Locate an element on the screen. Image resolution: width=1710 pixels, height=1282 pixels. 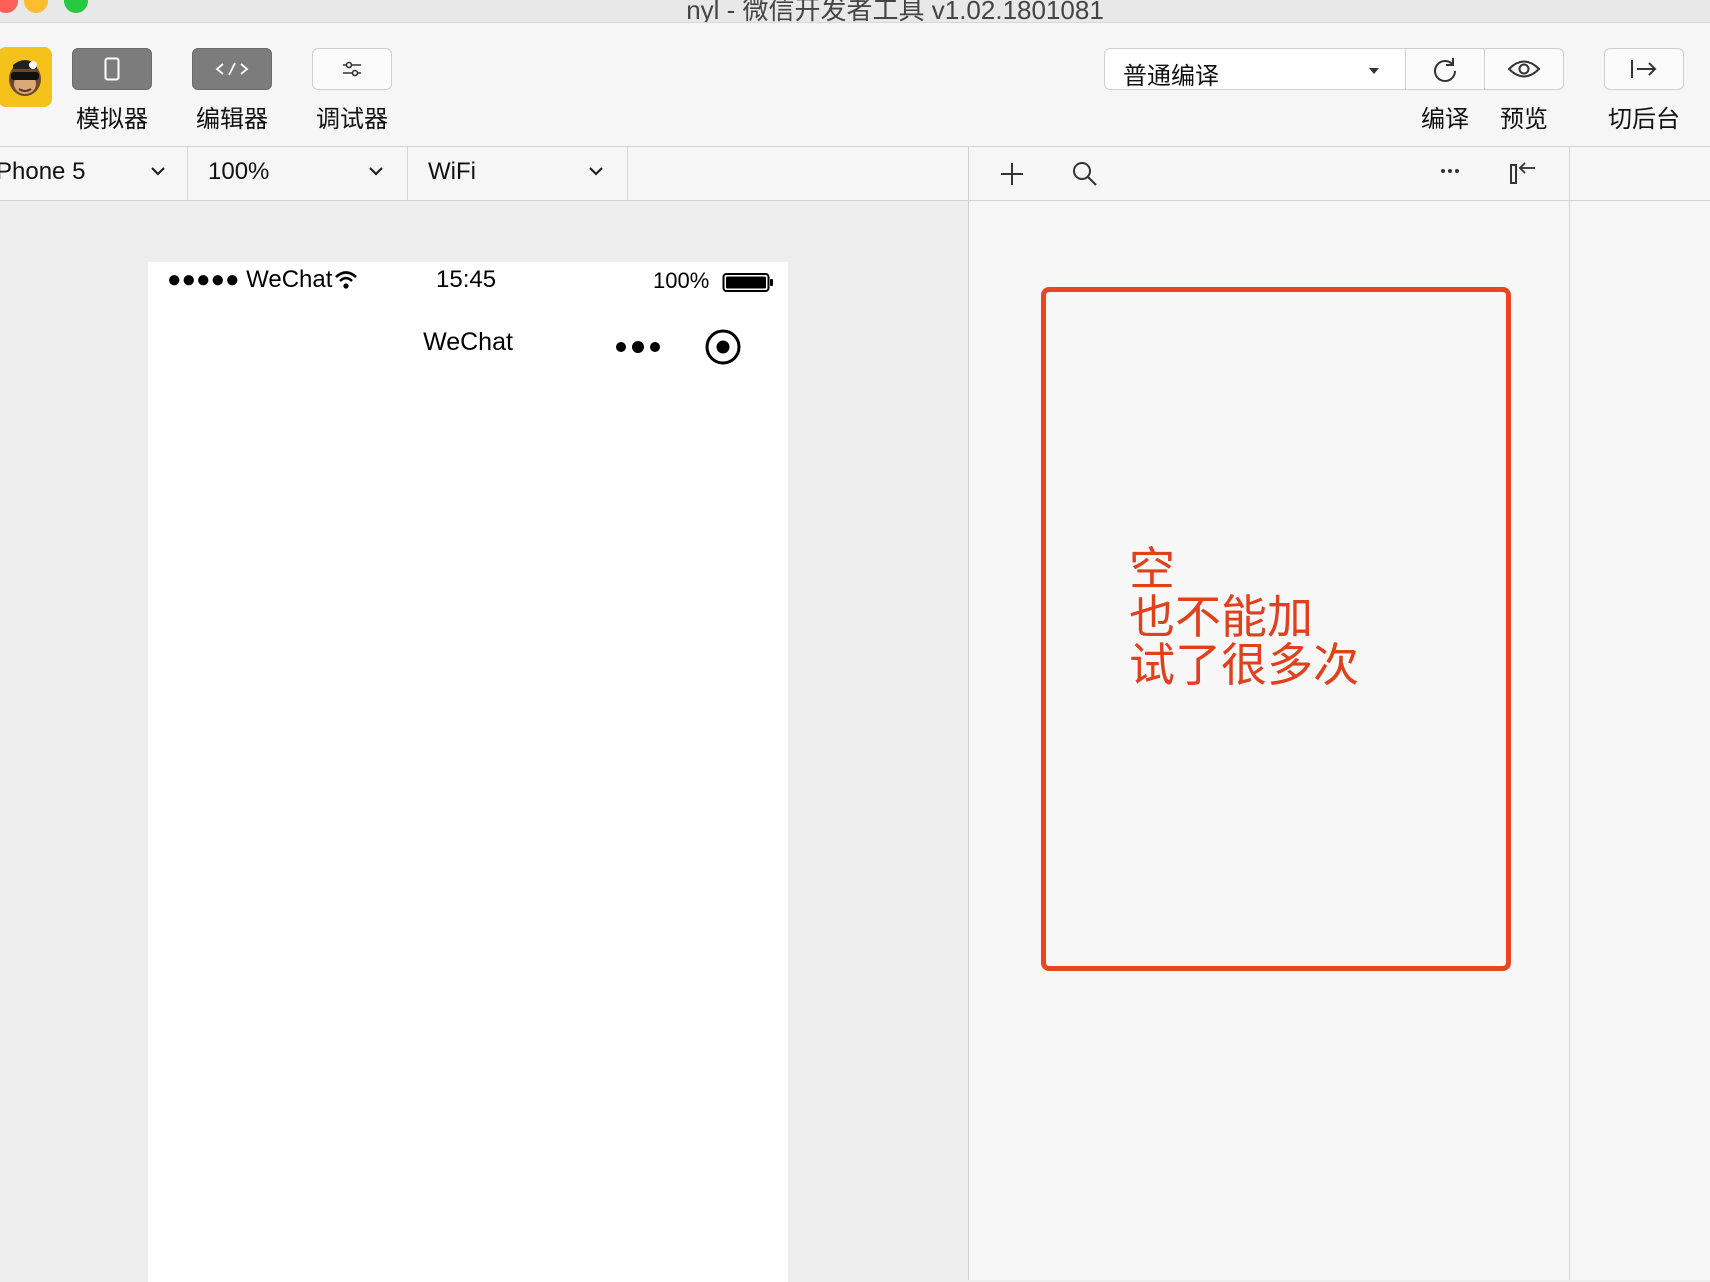
simulator-label: 模拟器 is located at coordinates (112, 119).